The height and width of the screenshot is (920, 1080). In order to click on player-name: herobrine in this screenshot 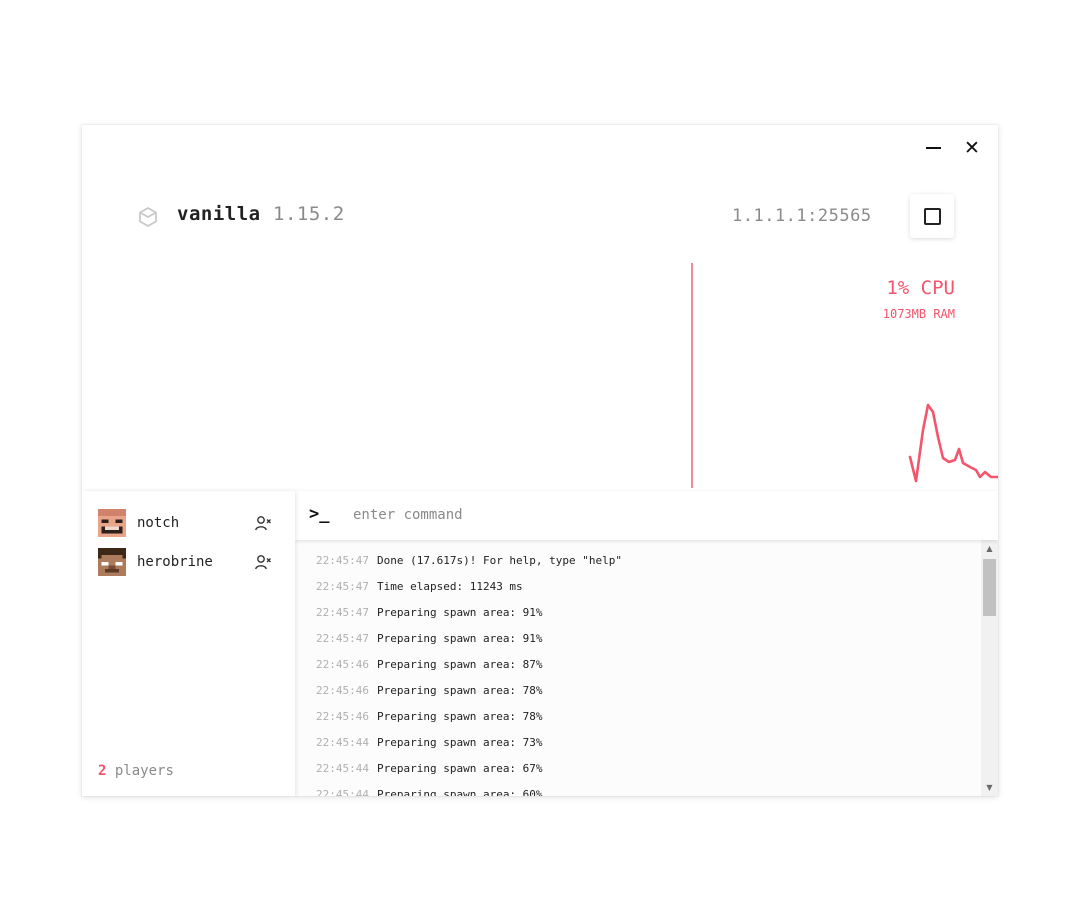, I will do `click(175, 562)`.